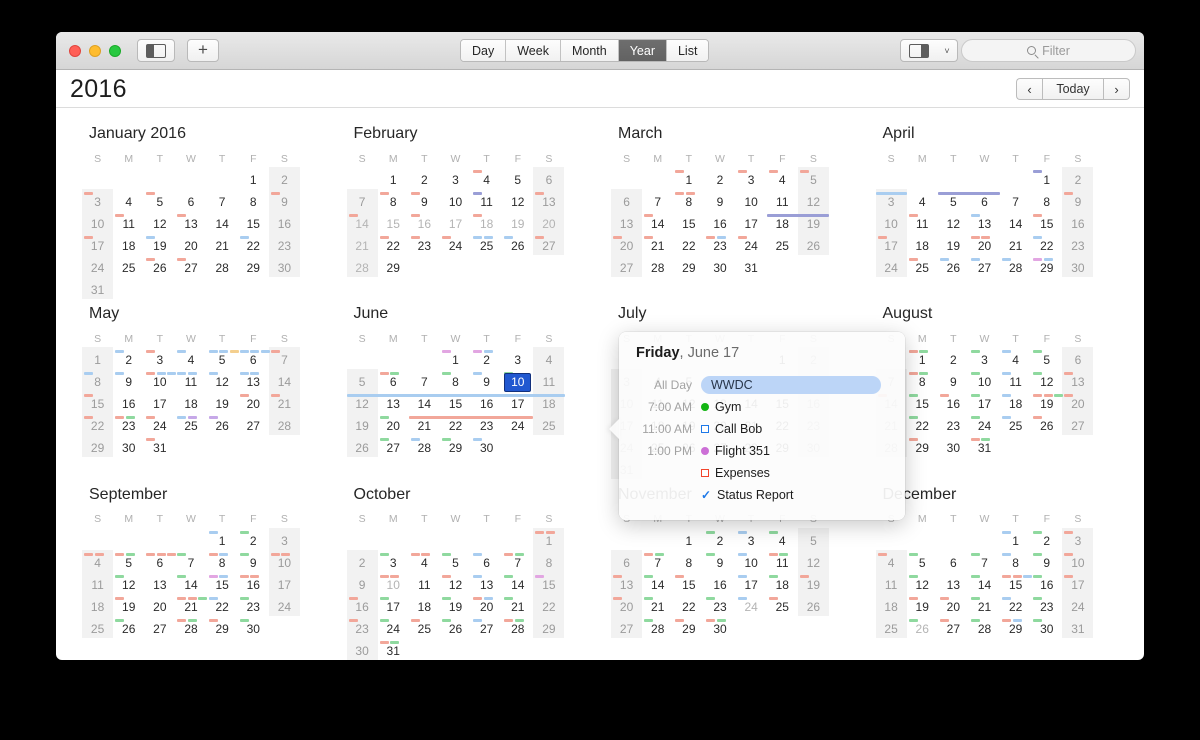  I want to click on popover-event-row: 7:00 AM Gym, so click(762, 407).